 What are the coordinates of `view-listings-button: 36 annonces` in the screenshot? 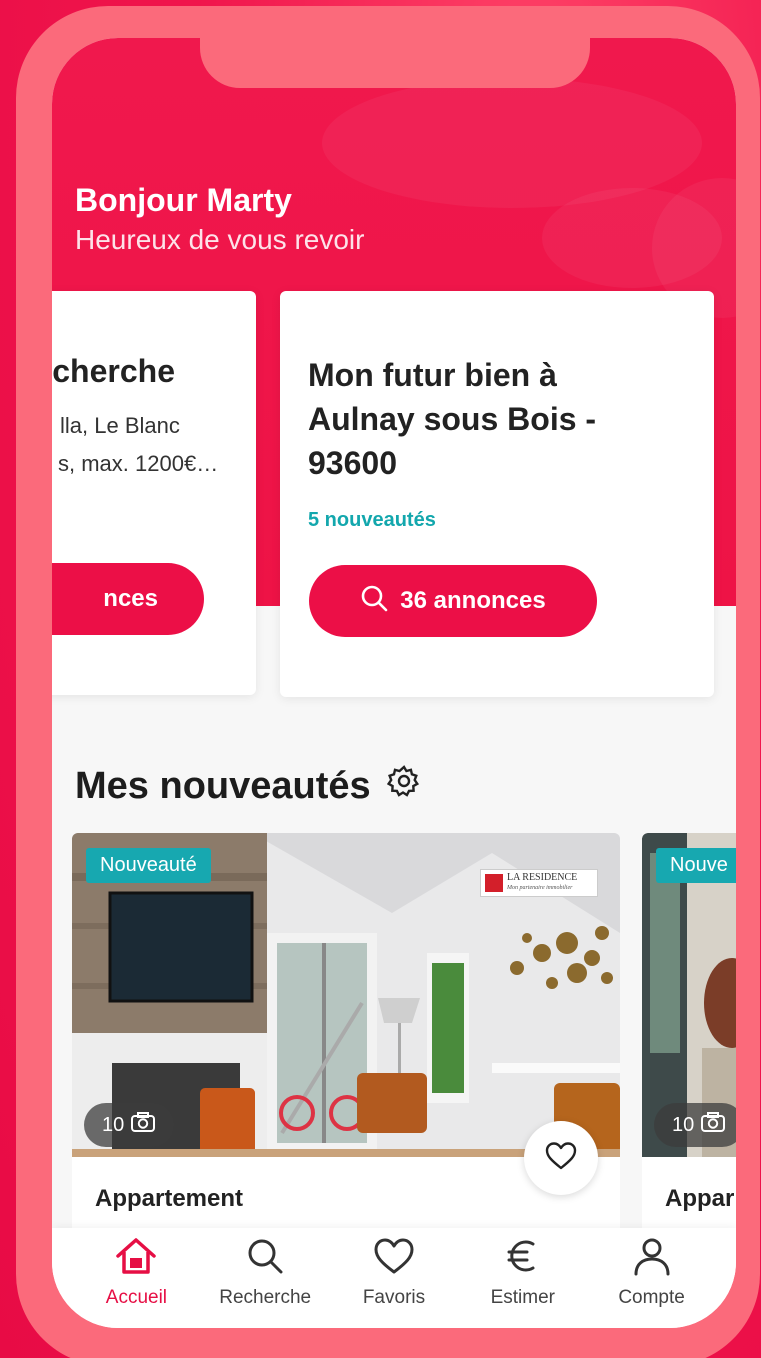 It's located at (453, 601).